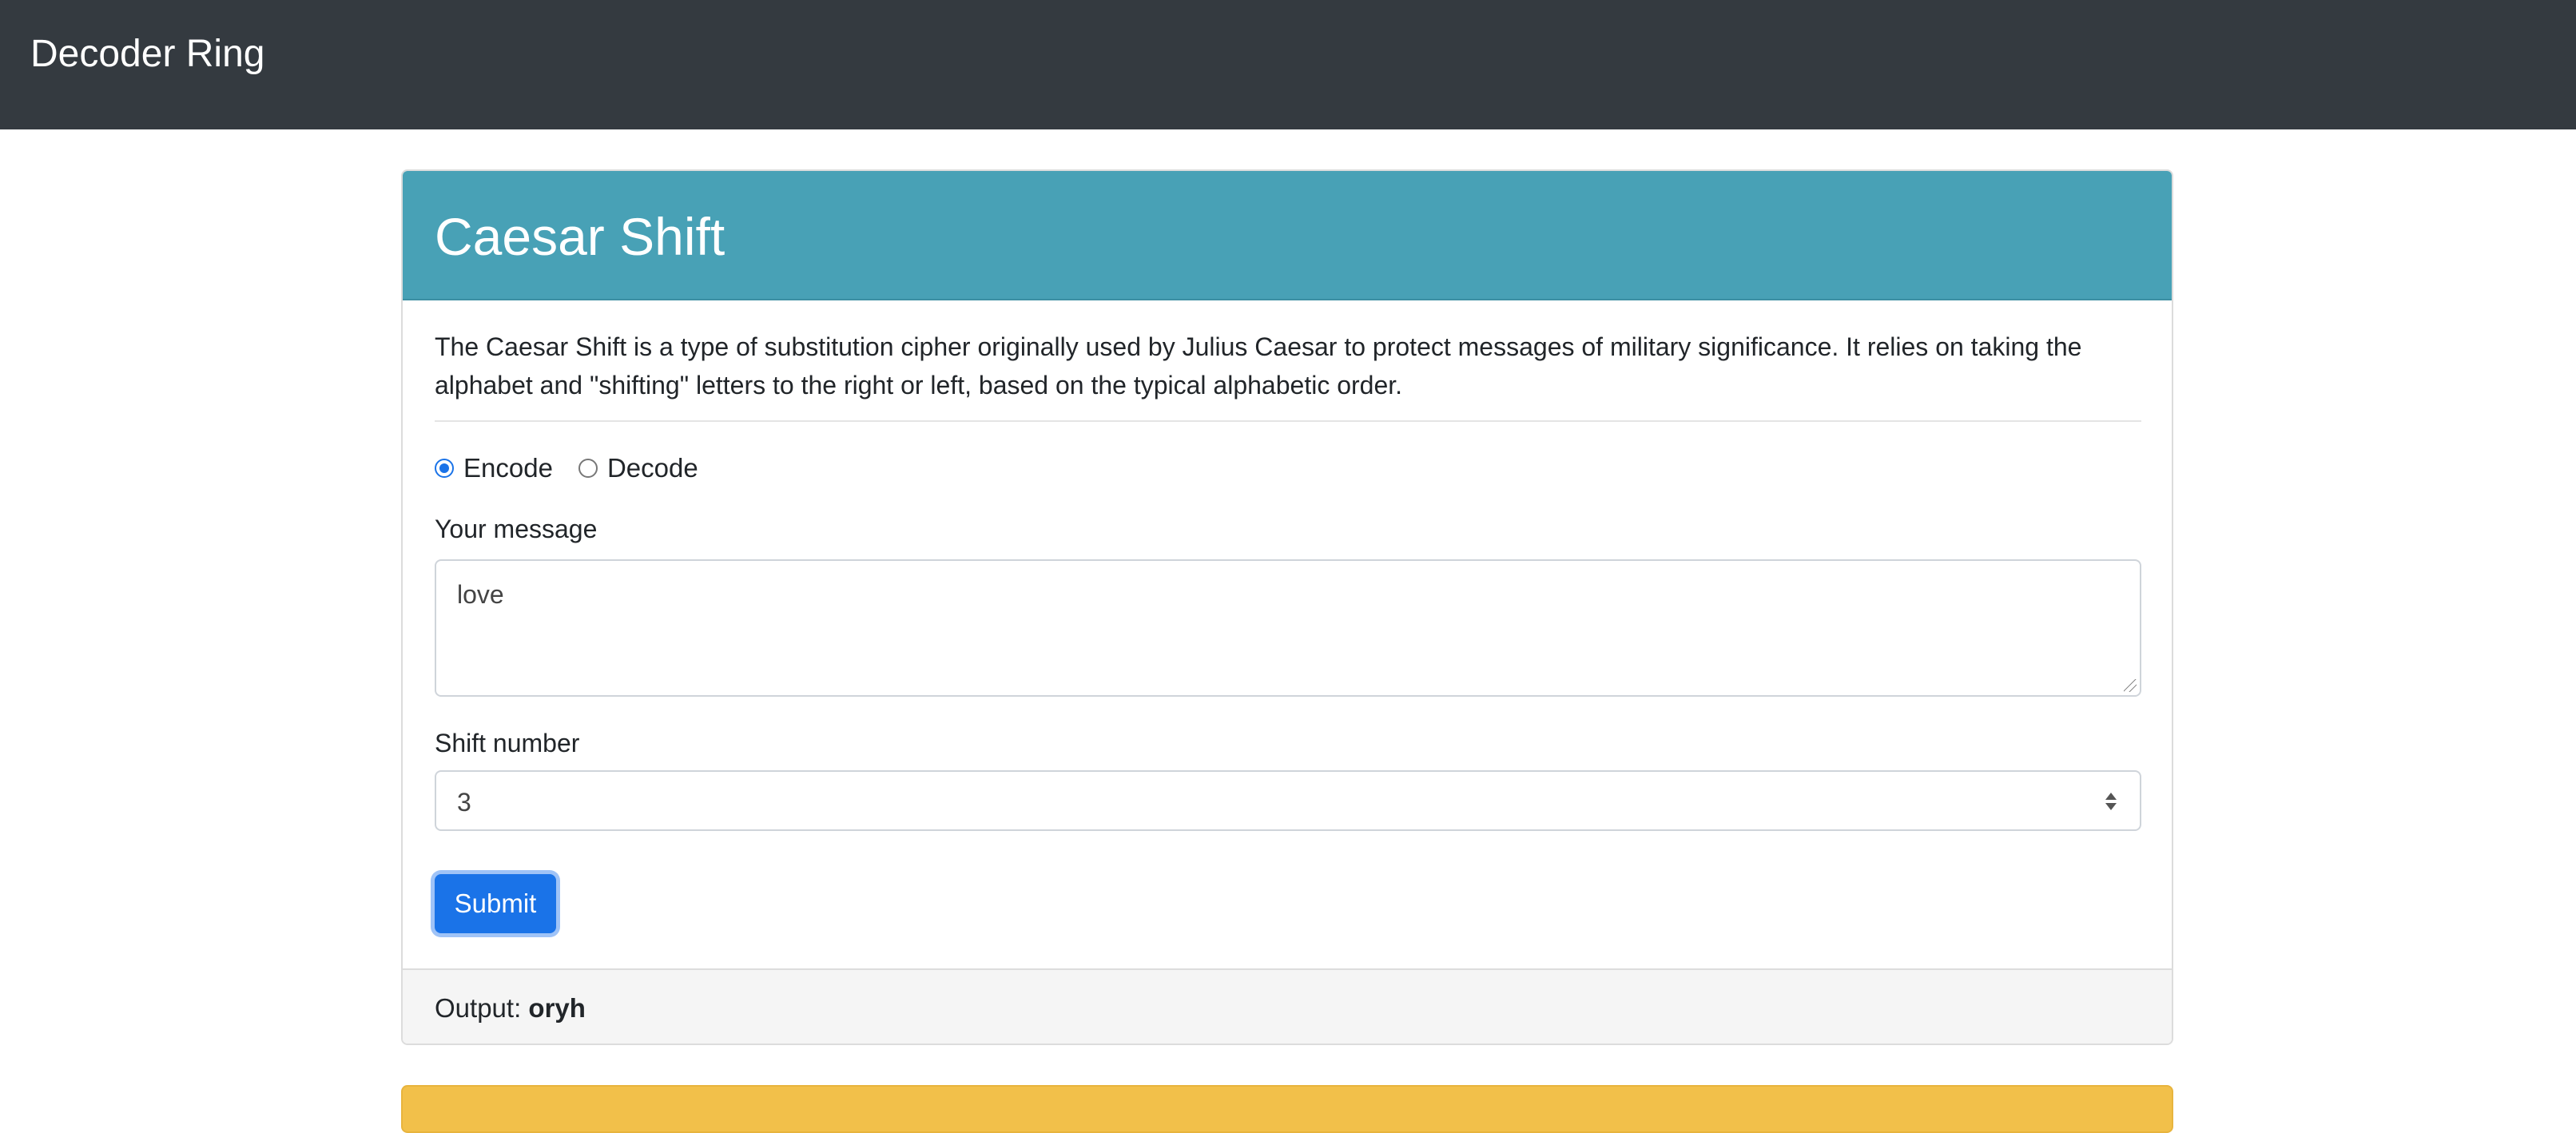  Describe the element at coordinates (444, 468) in the screenshot. I see `encode-radio` at that location.